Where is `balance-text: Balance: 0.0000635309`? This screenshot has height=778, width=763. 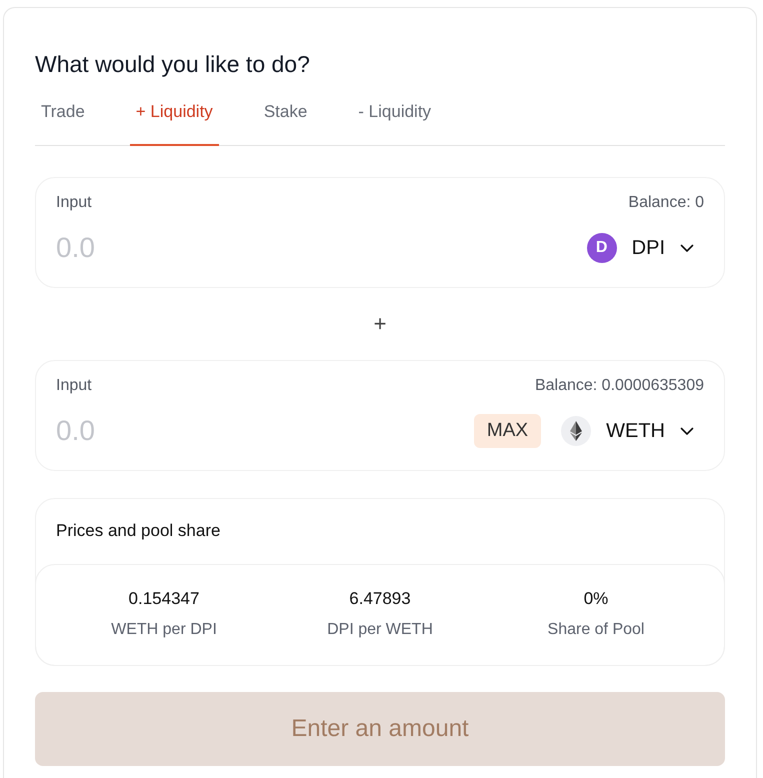 balance-text: Balance: 0.0000635309 is located at coordinates (619, 386).